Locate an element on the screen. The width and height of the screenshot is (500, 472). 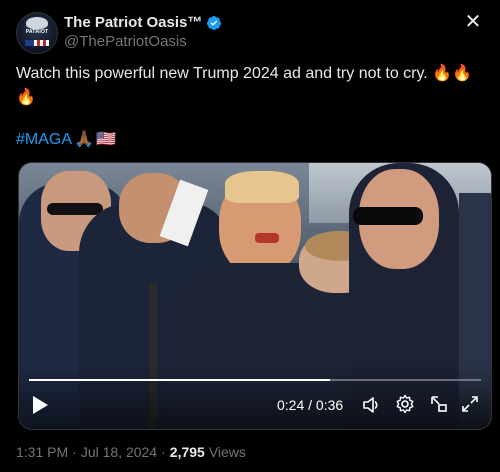
display-name: The Patriot Oasis™ is located at coordinates (133, 22).